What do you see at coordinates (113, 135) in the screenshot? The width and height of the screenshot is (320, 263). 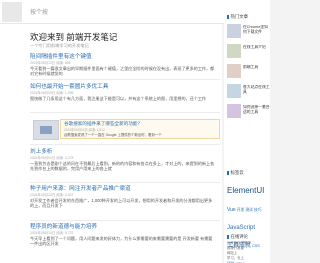 I see `featured-post-excerpt: 谷歌搜索发现了一个一直在 Google 上提供的个新出时，看到一个` at bounding box center [113, 135].